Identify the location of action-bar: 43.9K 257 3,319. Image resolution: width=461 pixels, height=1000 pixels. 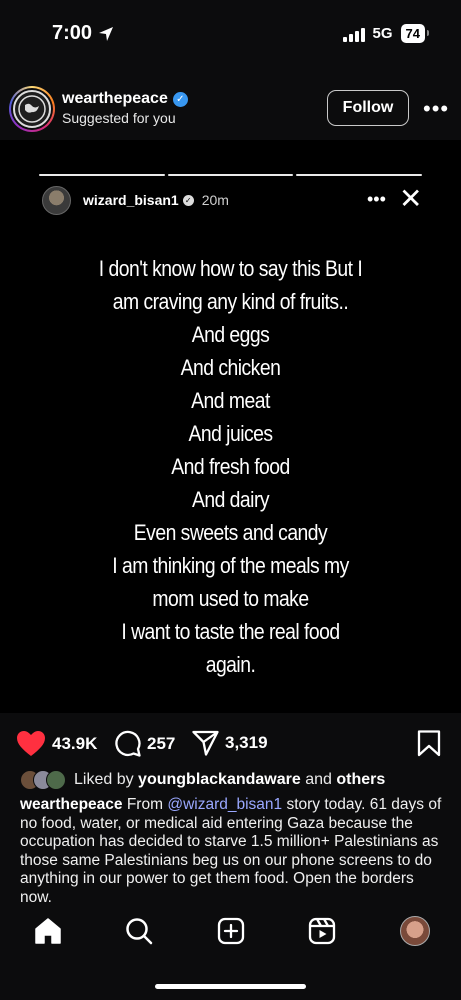
(230, 742).